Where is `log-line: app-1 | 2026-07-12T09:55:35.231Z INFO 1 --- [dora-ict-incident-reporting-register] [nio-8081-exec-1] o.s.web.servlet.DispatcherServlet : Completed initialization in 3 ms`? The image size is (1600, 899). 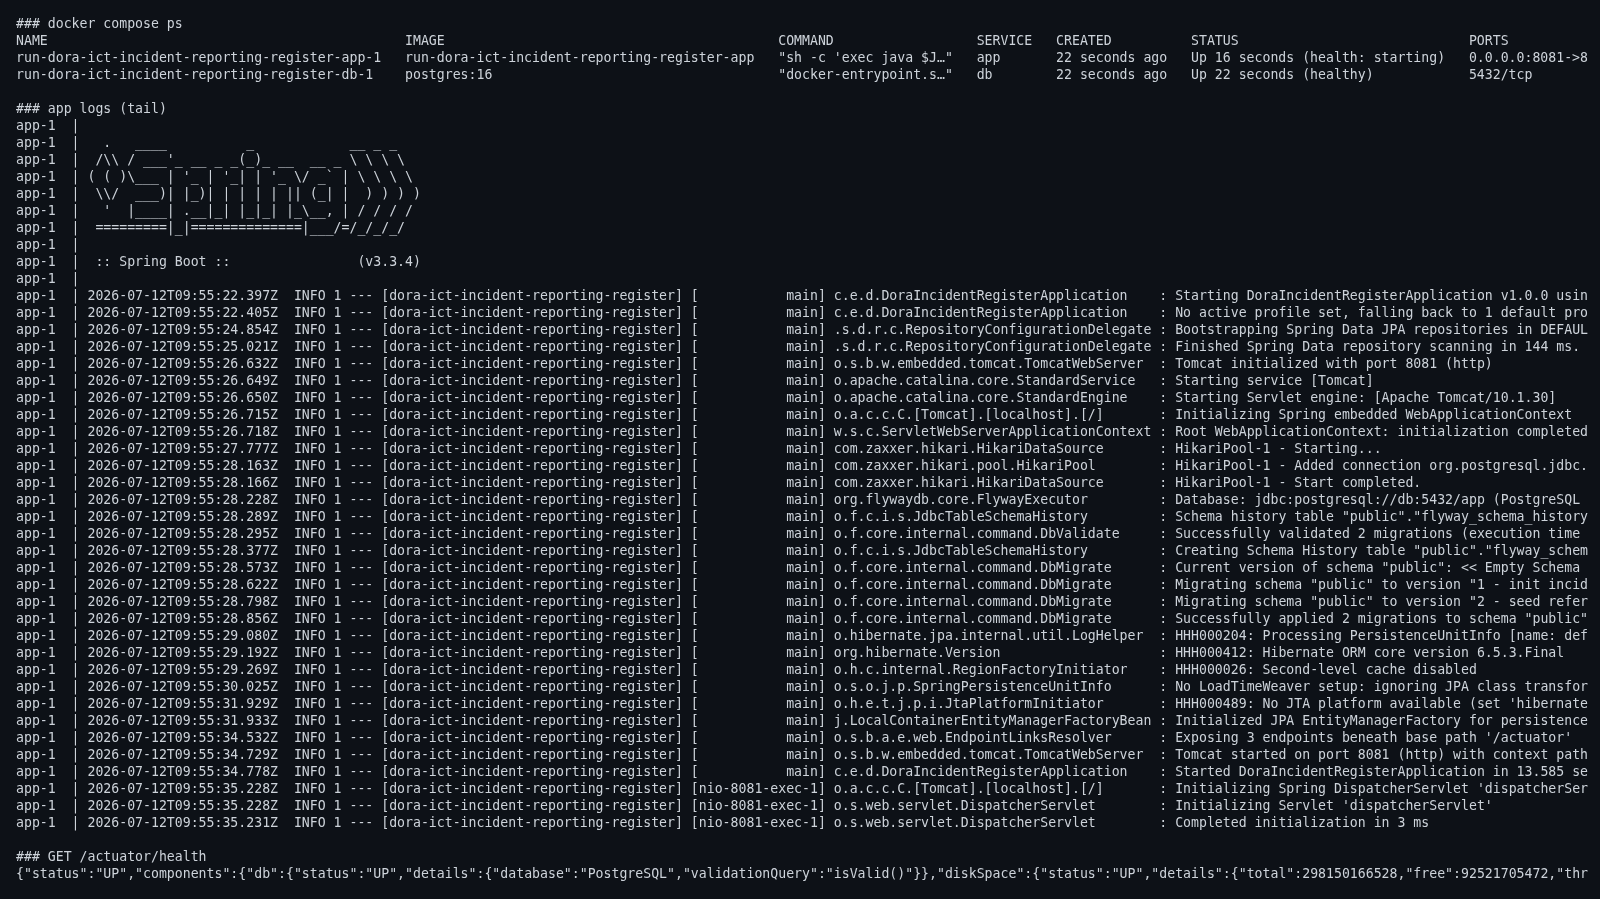 log-line: app-1 | 2026-07-12T09:55:35.231Z INFO 1 --- [dora-ict-incident-reporting-register] [nio-8081-exec-1] o.s.web.servlet.DispatcherServlet : Completed initialization in 3 ms is located at coordinates (723, 822).